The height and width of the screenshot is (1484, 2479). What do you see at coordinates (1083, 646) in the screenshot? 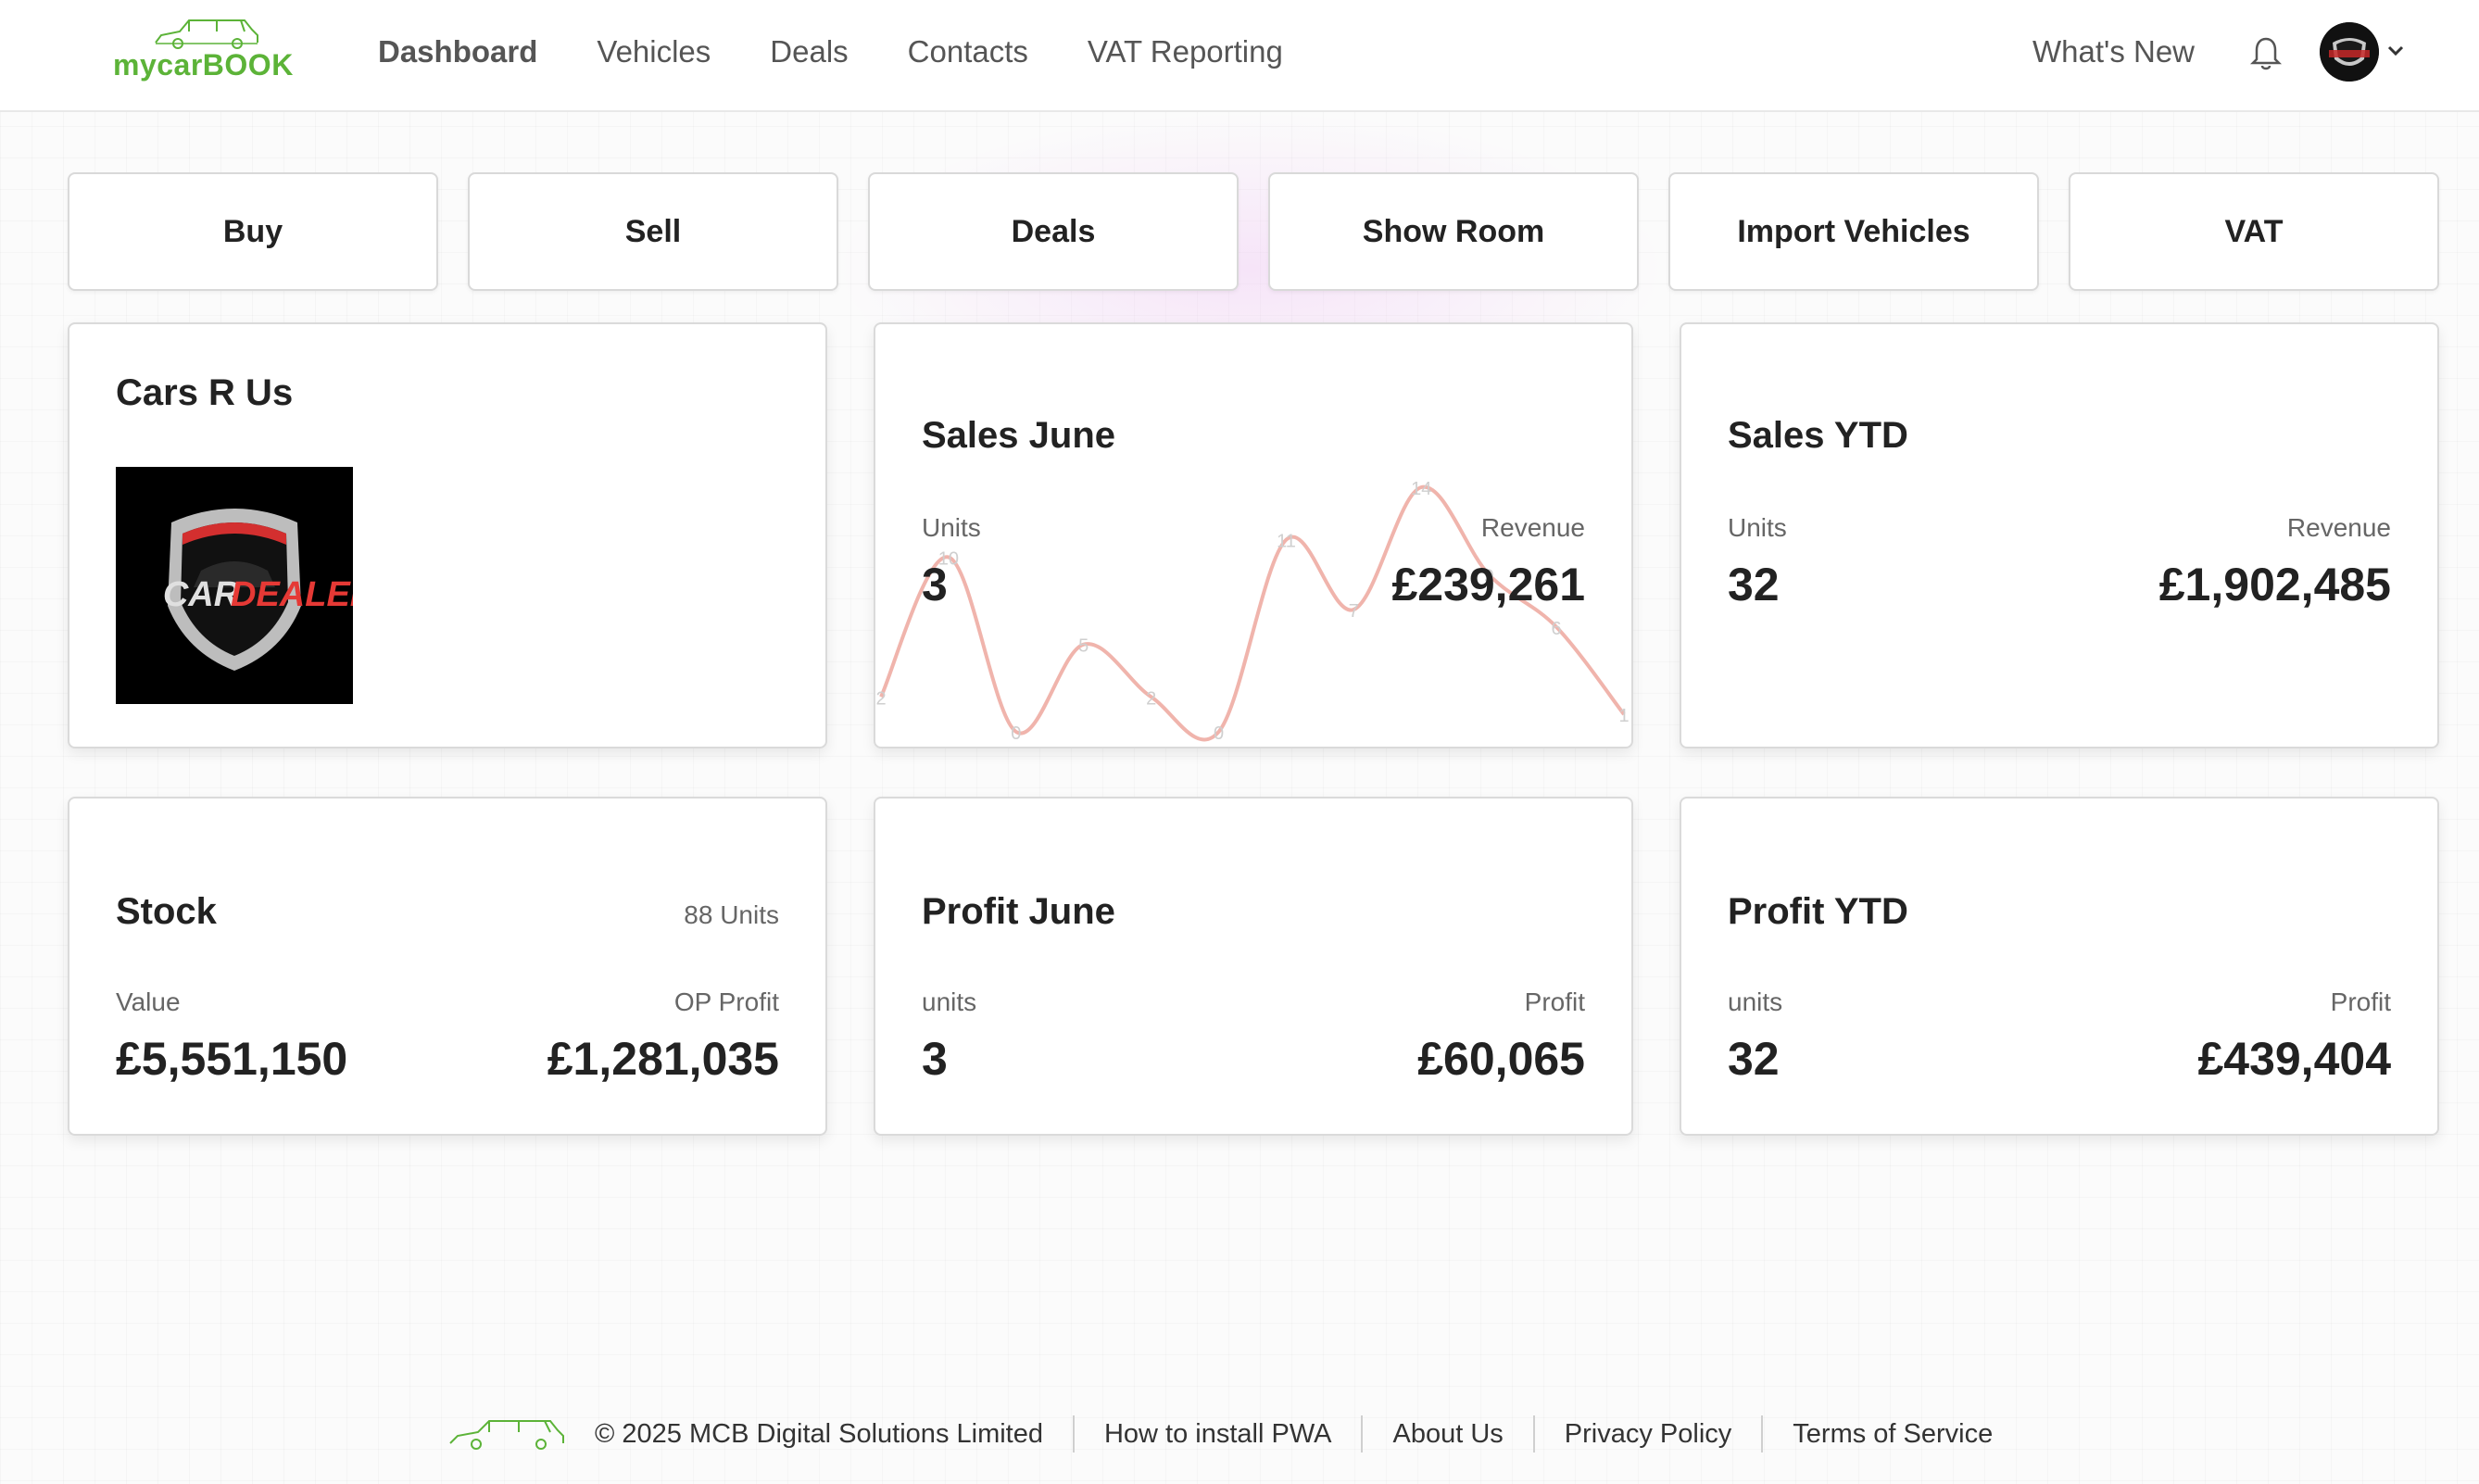
I see `chart-data-label: 5` at bounding box center [1083, 646].